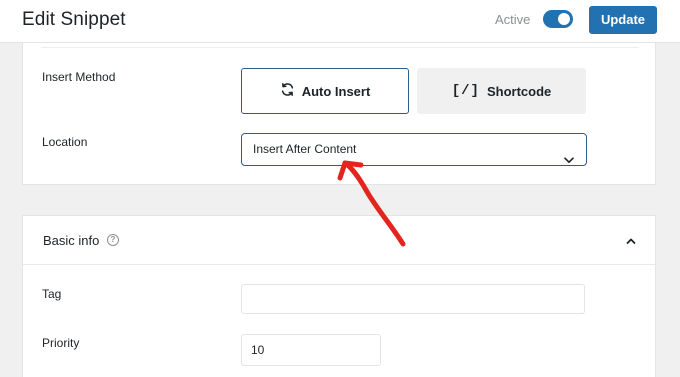  What do you see at coordinates (513, 19) in the screenshot?
I see `active-label: Active` at bounding box center [513, 19].